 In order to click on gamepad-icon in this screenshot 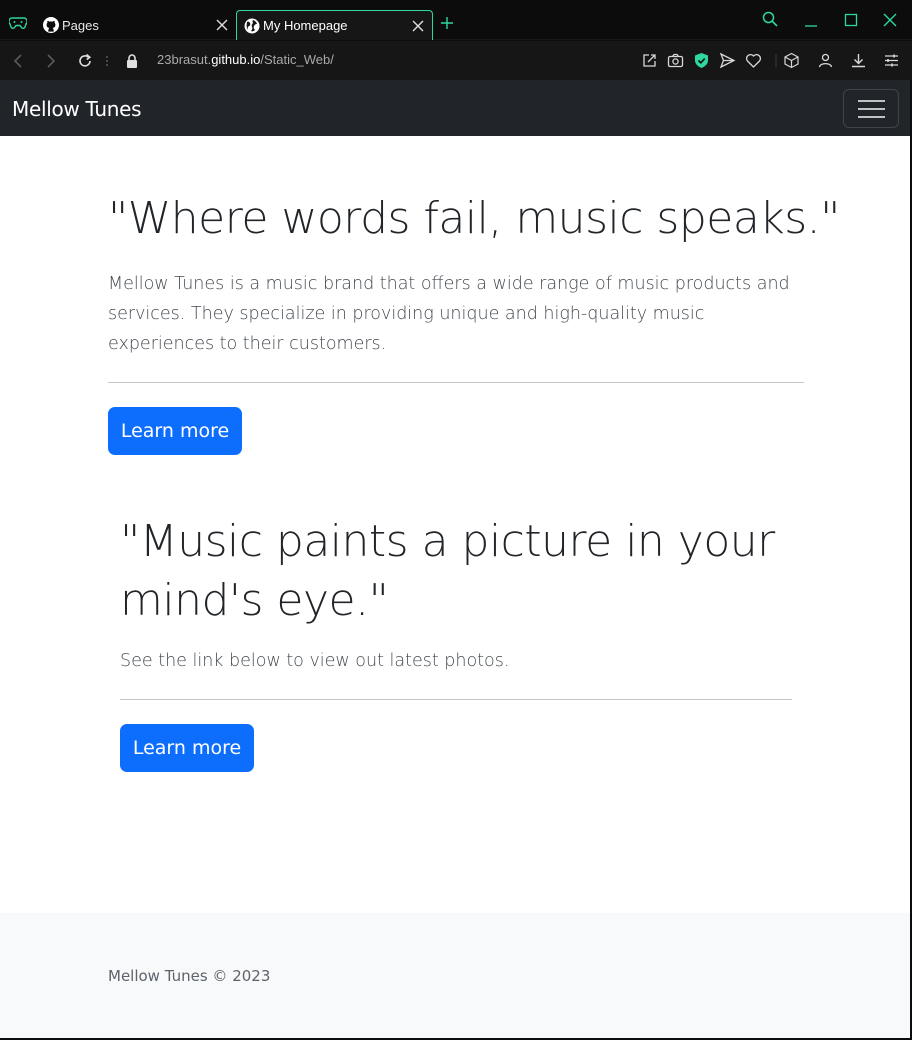, I will do `click(18, 23)`.